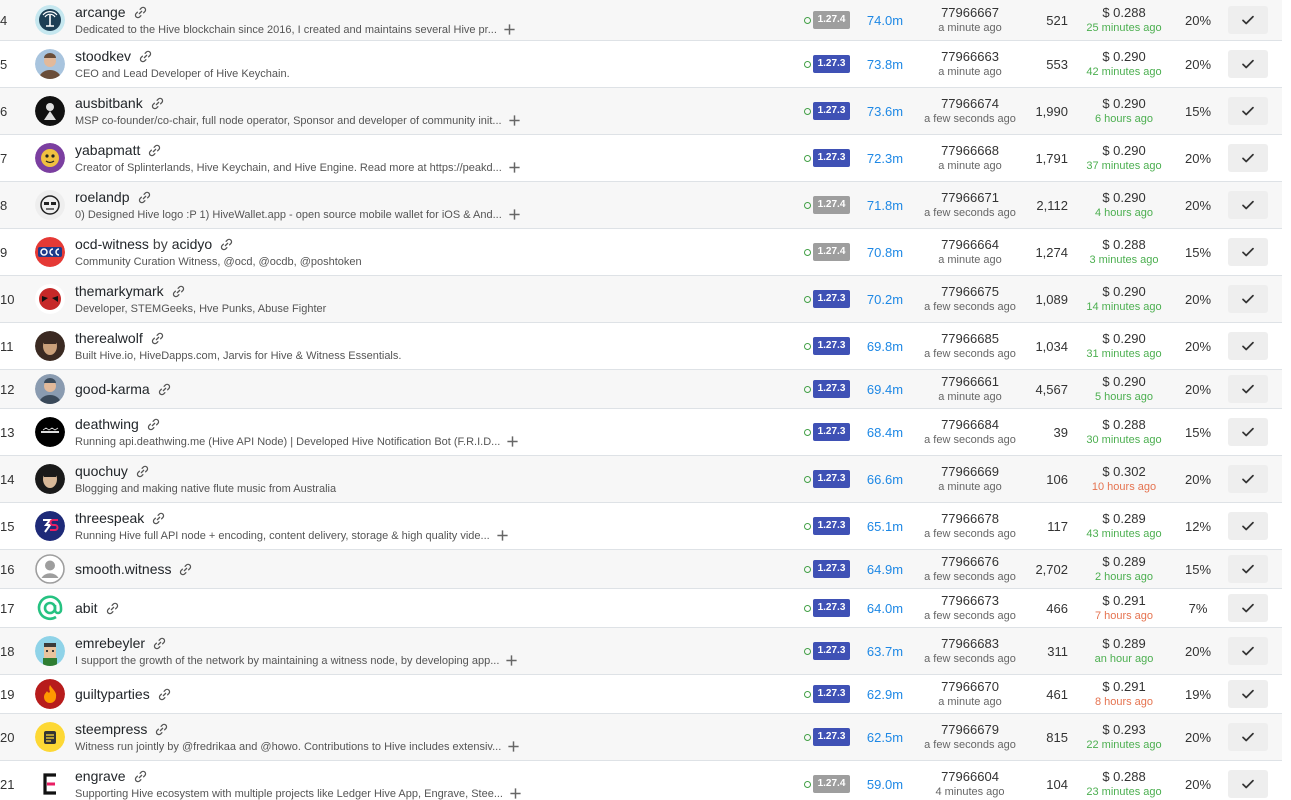 This screenshot has width=1291, height=800. What do you see at coordinates (885, 479) in the screenshot?
I see `vote-weight: 66.6m` at bounding box center [885, 479].